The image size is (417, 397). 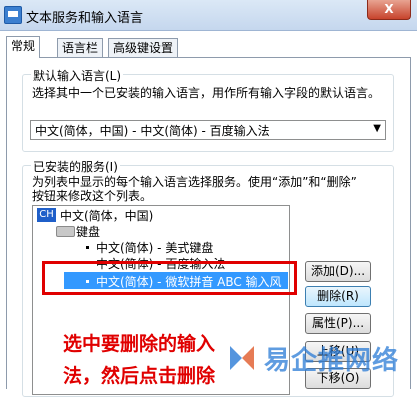 I want to click on tree-item-us-keyboard: 中文(简体) - 美式键盘, so click(x=154, y=247).